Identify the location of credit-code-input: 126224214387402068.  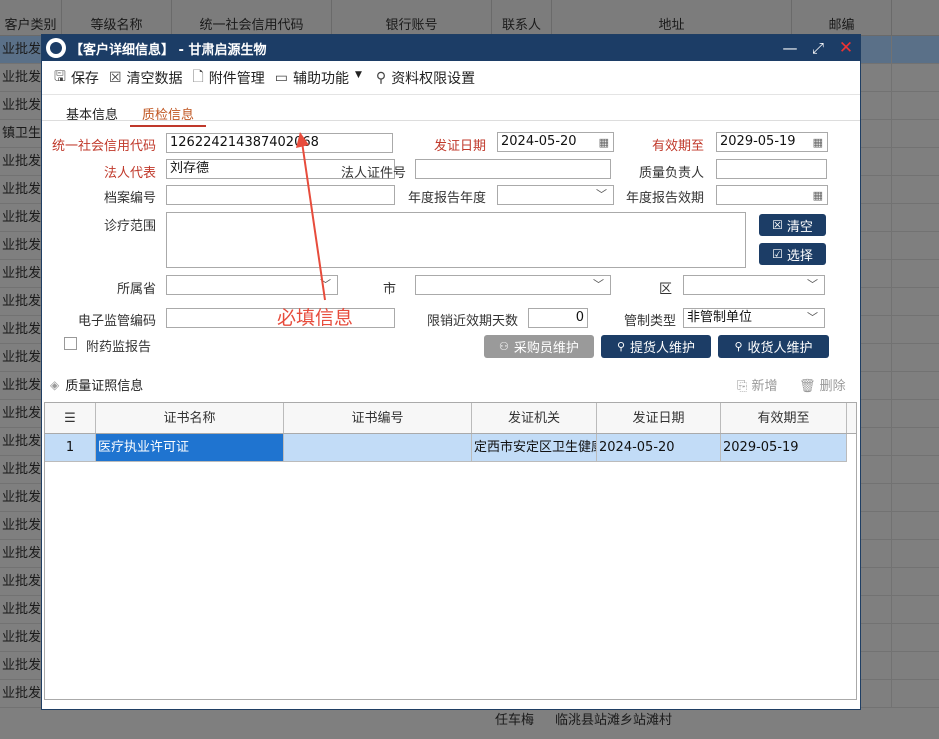
(279, 143).